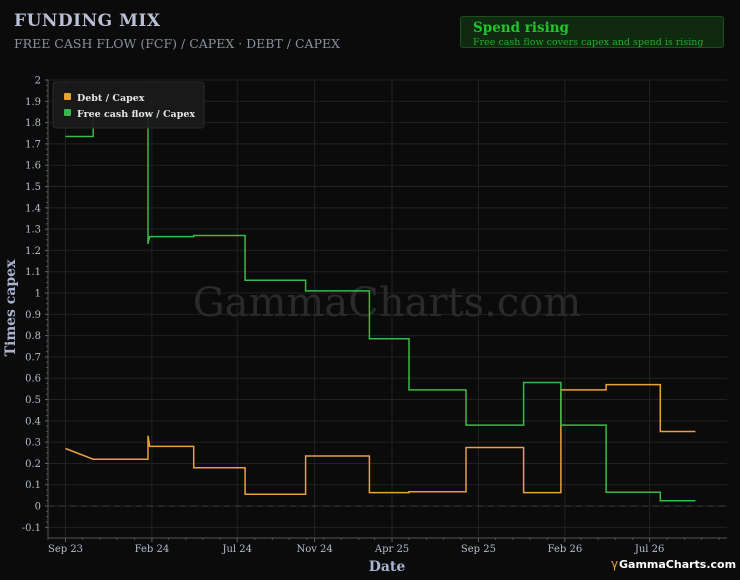  I want to click on legend-swatch-debt, so click(67, 96).